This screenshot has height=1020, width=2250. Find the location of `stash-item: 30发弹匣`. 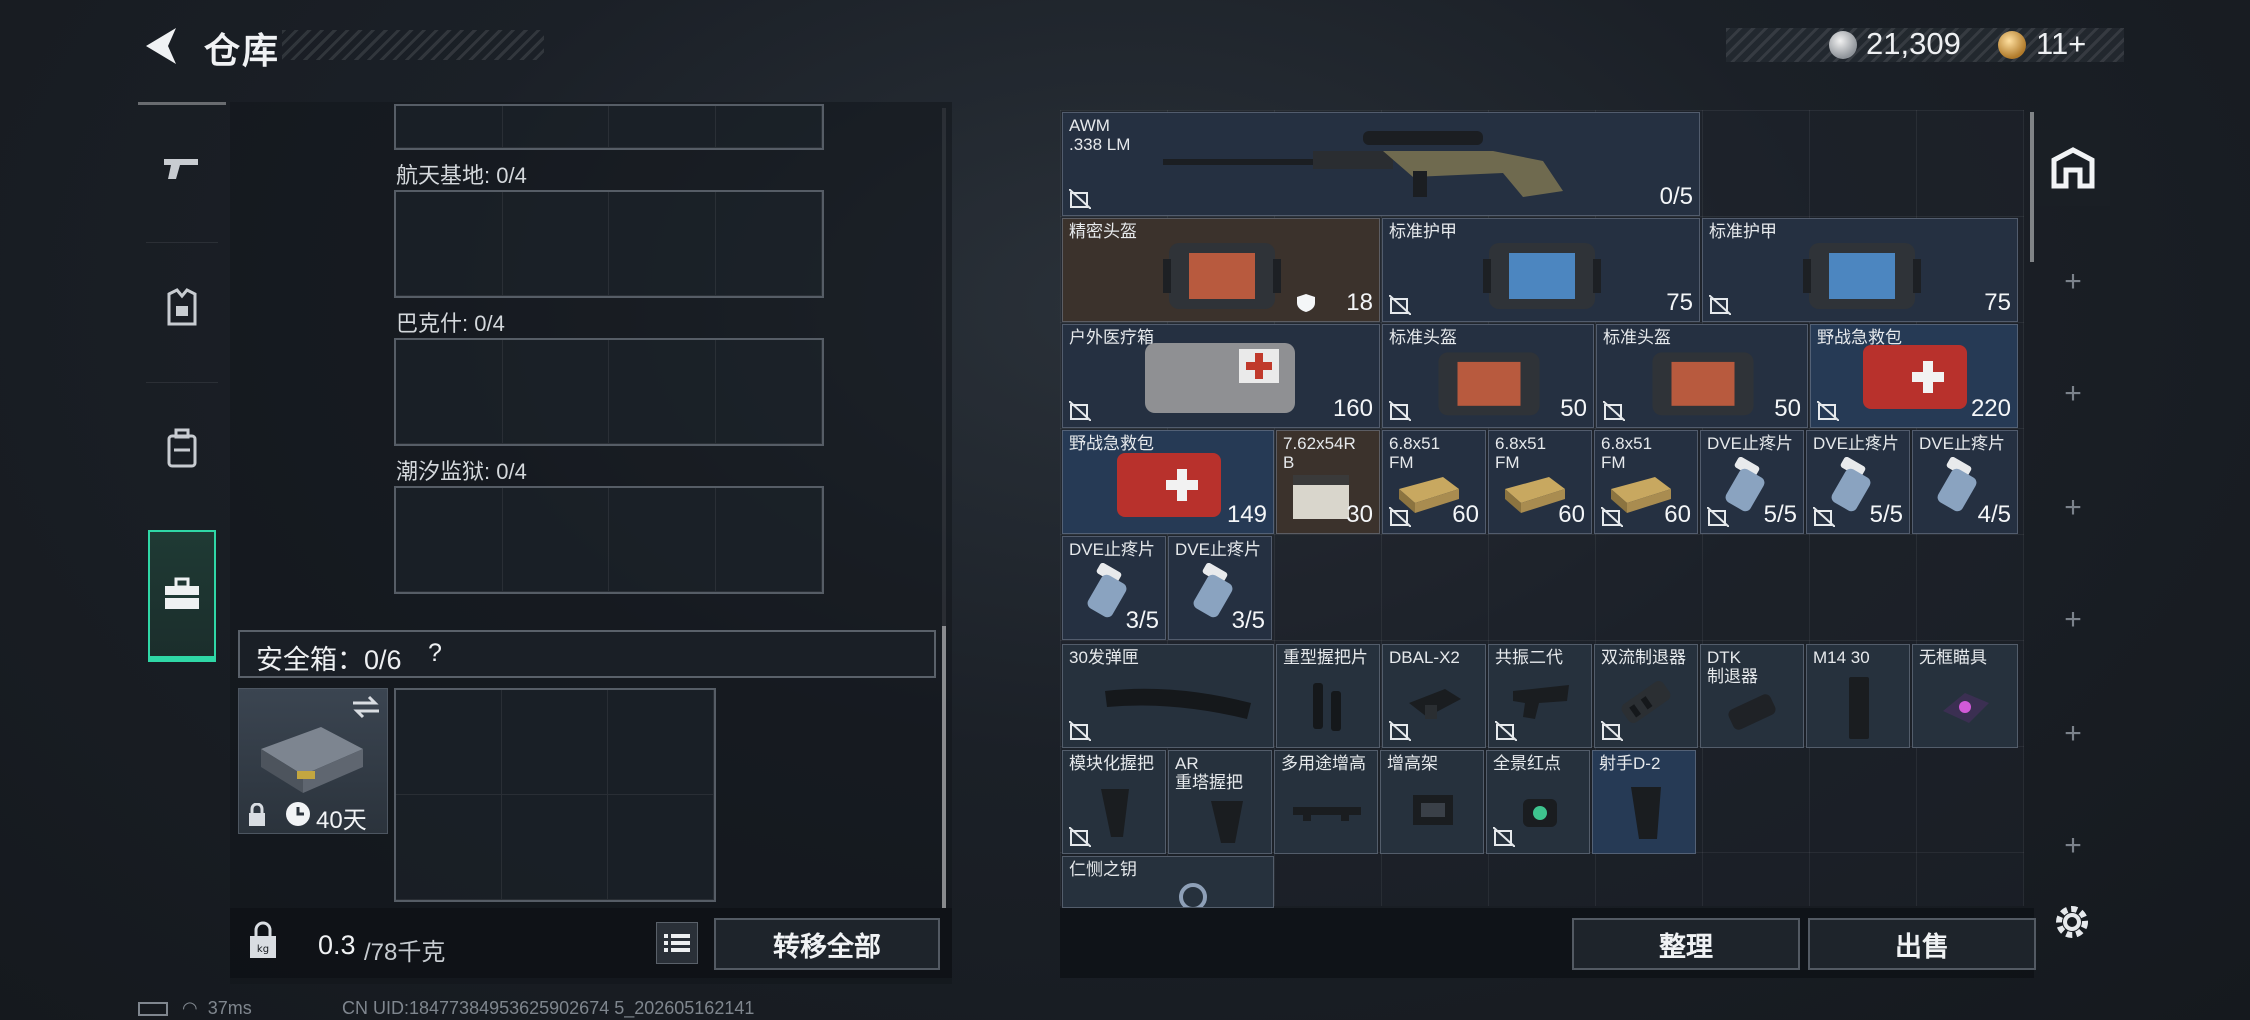

stash-item: 30发弹匣 is located at coordinates (1168, 696).